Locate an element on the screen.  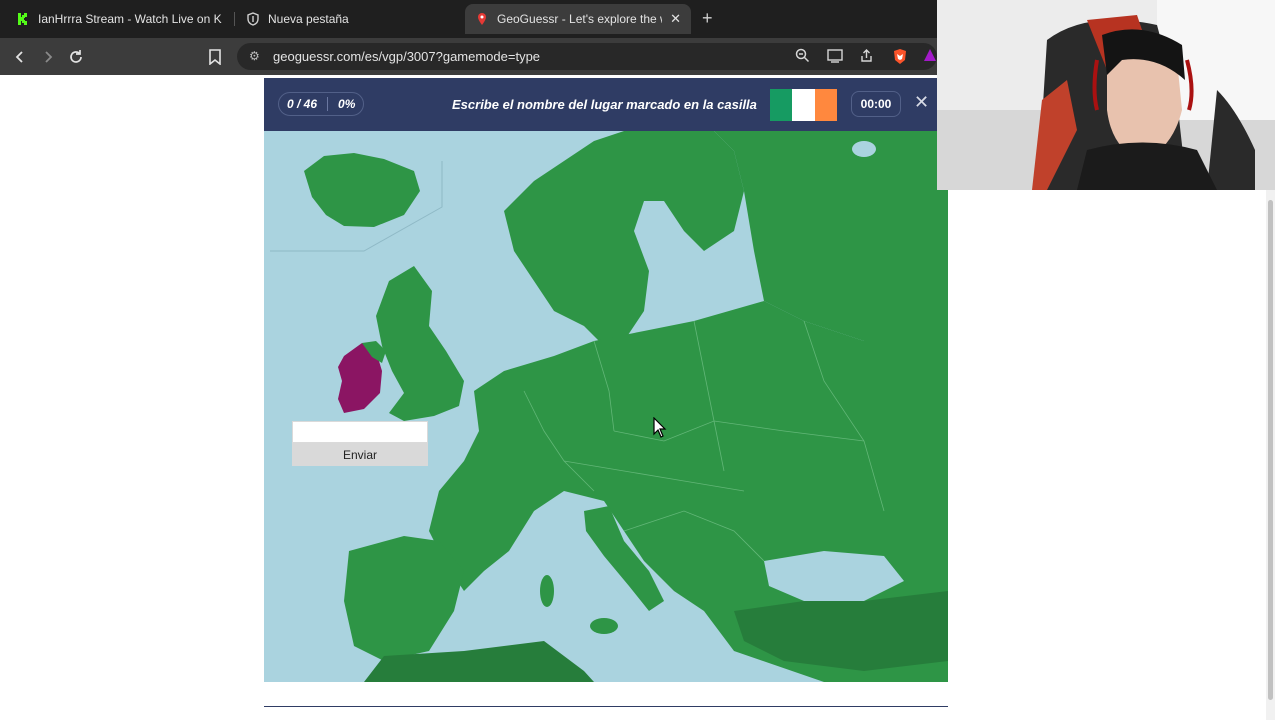
game-timer: 00:00 is located at coordinates (876, 104).